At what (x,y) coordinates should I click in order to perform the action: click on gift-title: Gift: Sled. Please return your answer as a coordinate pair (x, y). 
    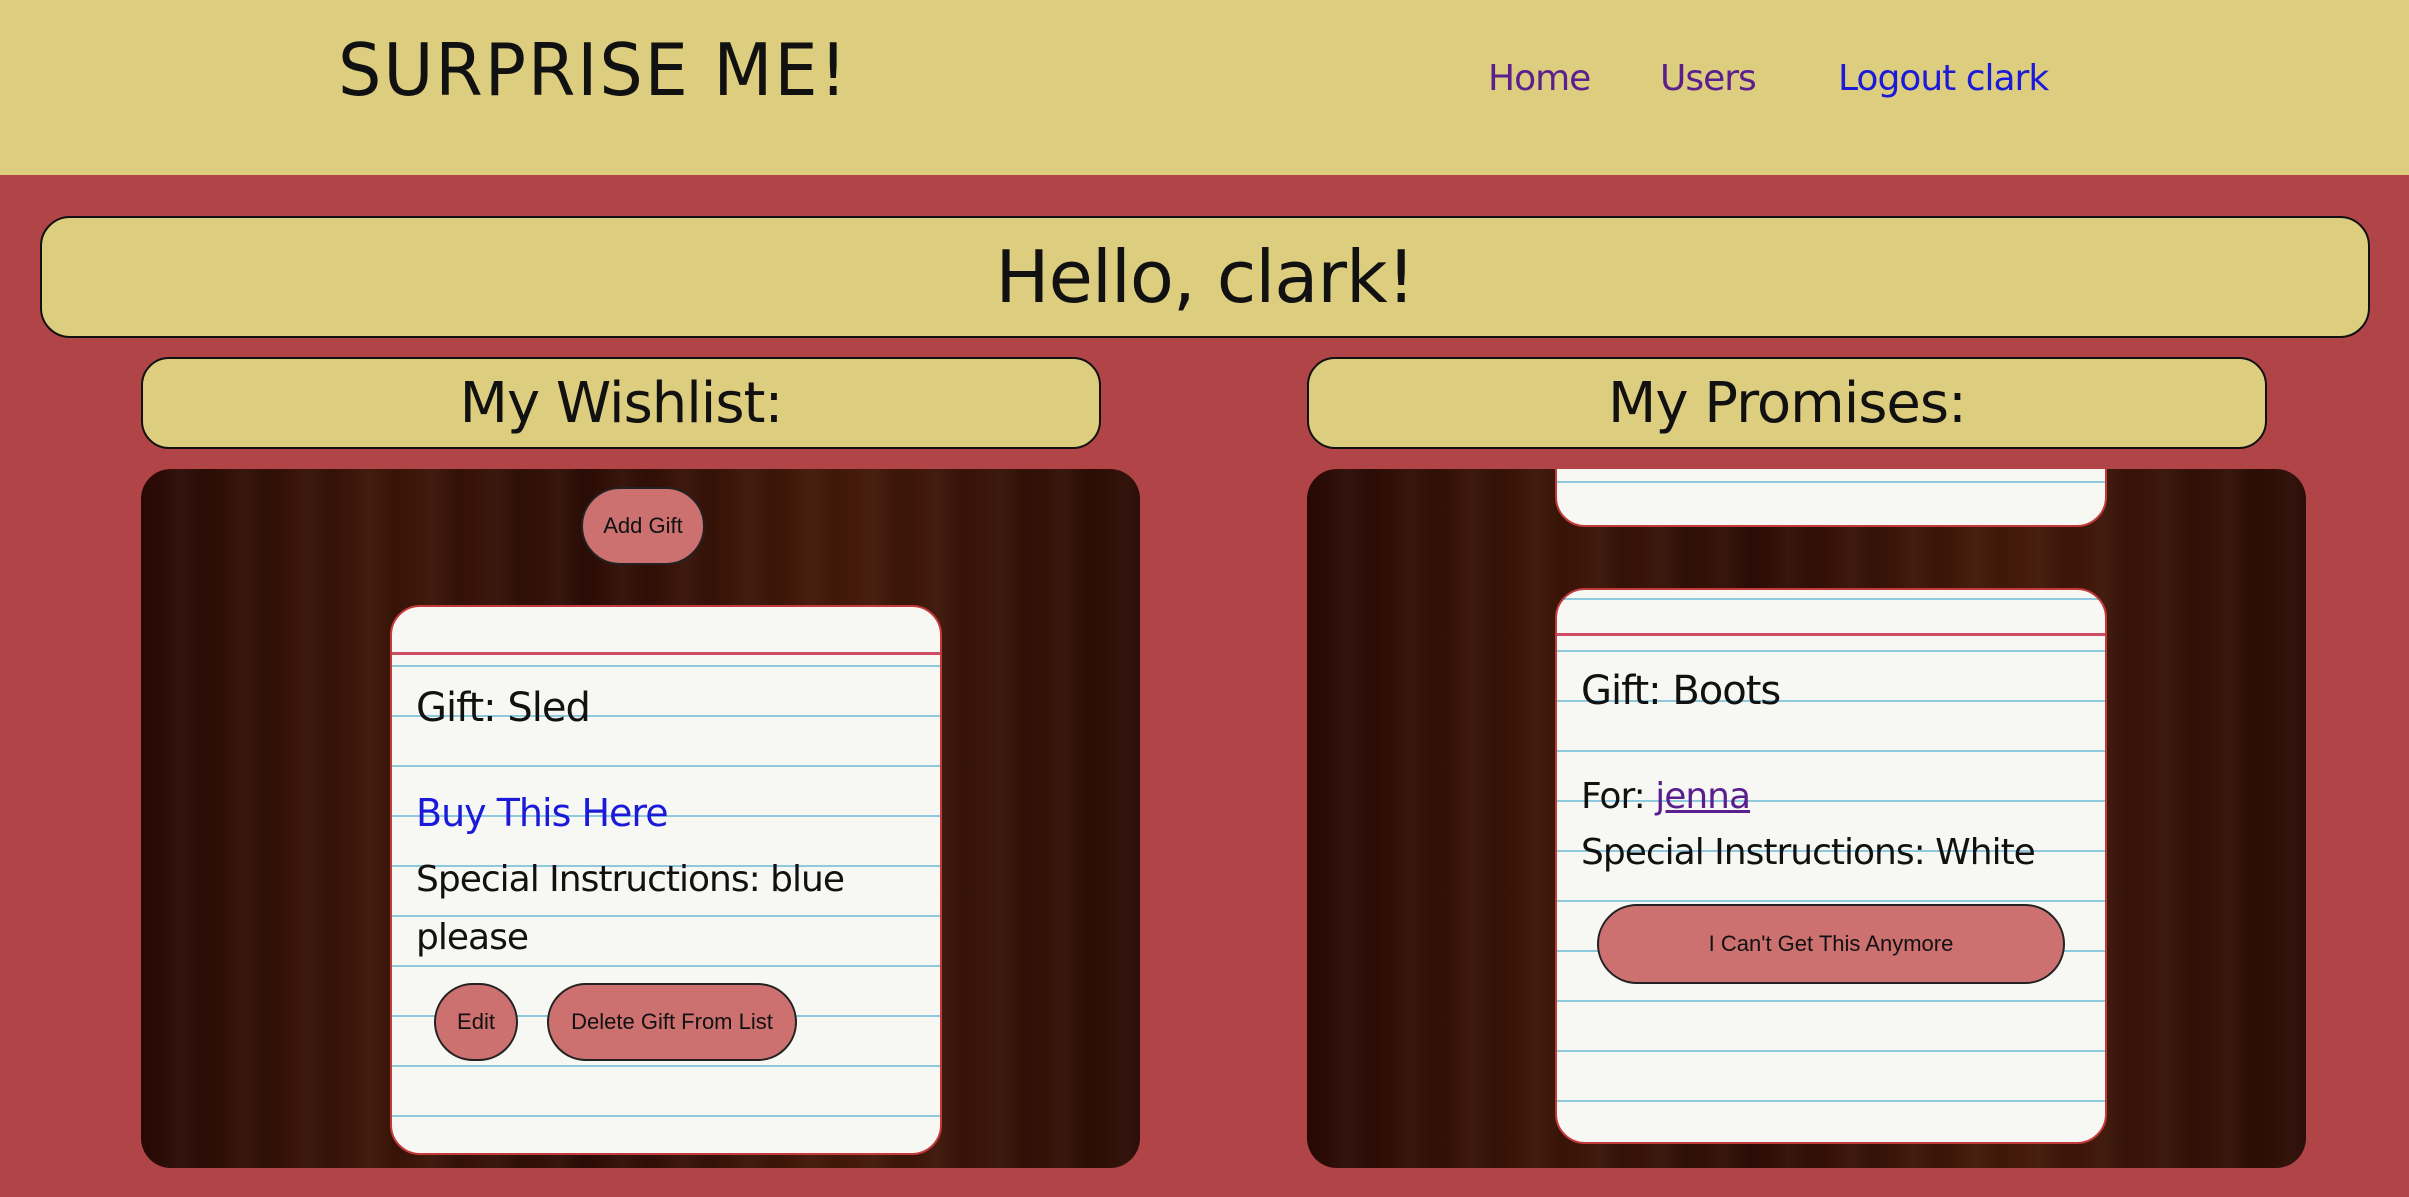
    Looking at the image, I should click on (503, 708).